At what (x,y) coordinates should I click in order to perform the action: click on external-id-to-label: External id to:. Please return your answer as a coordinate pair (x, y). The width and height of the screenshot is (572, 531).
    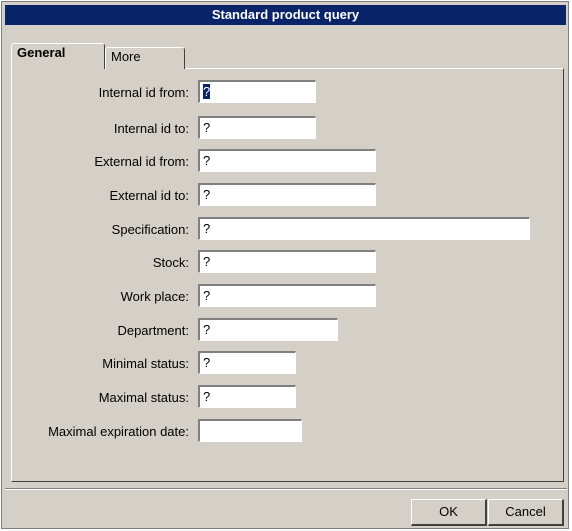
    Looking at the image, I should click on (149, 195).